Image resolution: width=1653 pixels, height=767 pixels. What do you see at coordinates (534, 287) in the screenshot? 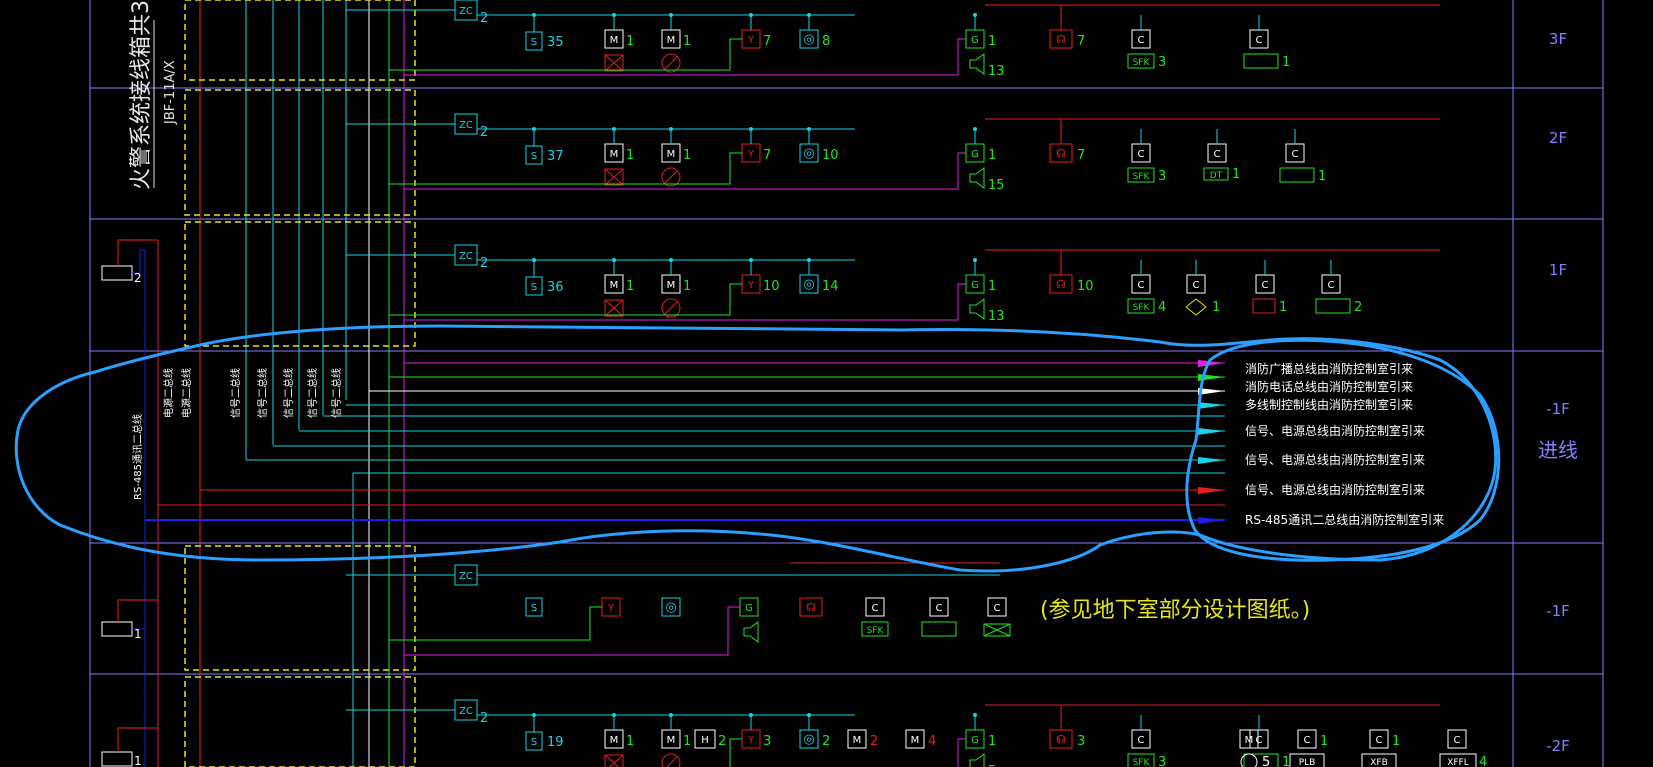
I see `speaker-module-label: S` at bounding box center [534, 287].